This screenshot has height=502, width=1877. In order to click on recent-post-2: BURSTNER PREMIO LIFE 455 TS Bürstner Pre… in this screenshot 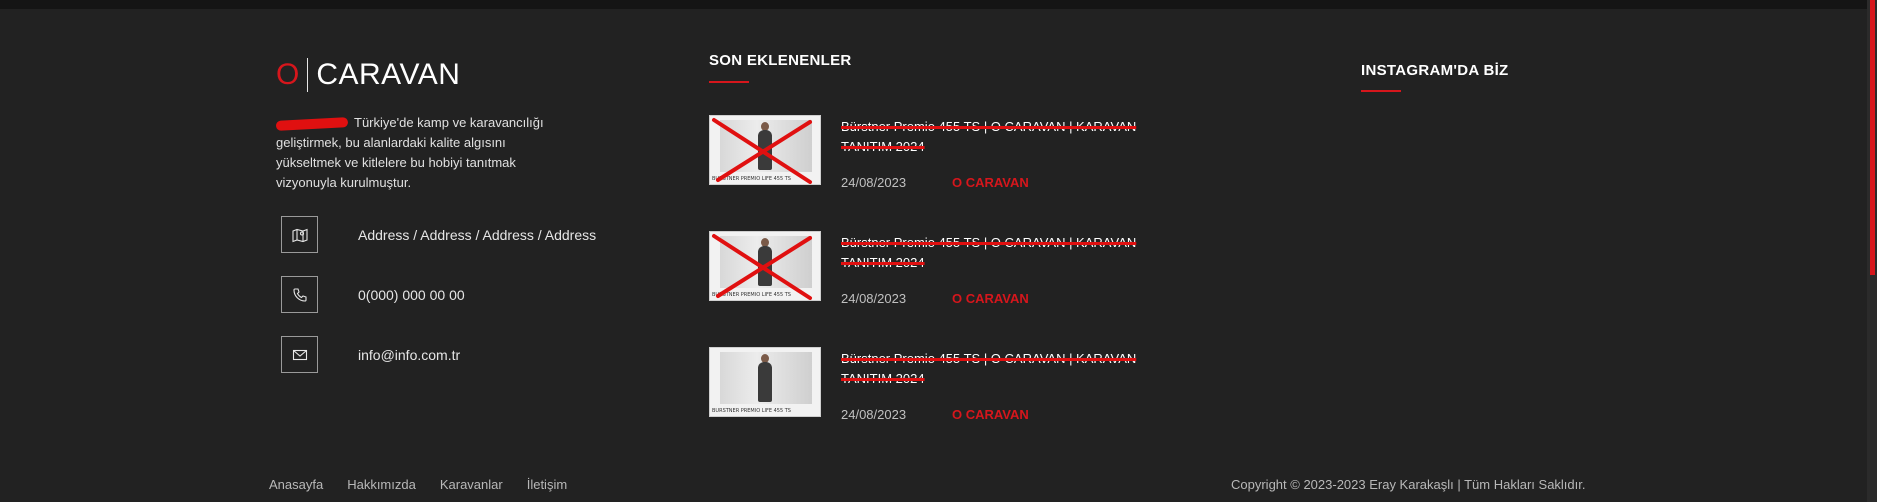, I will do `click(939, 268)`.